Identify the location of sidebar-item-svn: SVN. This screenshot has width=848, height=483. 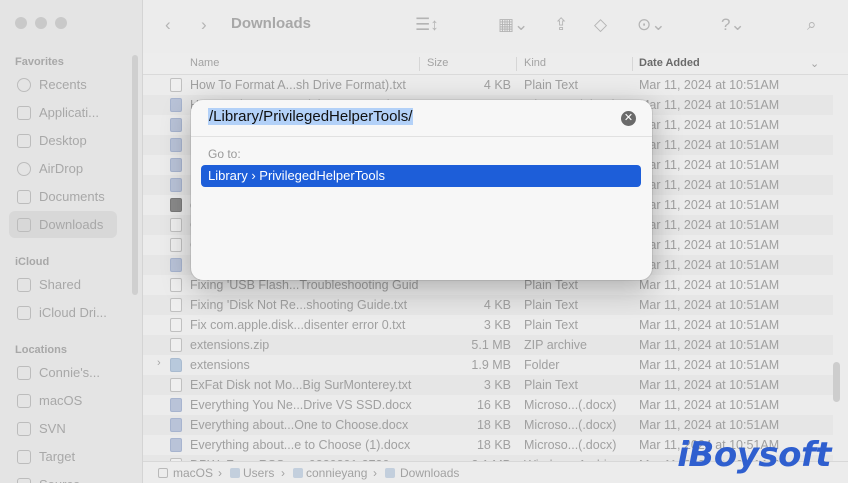
(63, 428).